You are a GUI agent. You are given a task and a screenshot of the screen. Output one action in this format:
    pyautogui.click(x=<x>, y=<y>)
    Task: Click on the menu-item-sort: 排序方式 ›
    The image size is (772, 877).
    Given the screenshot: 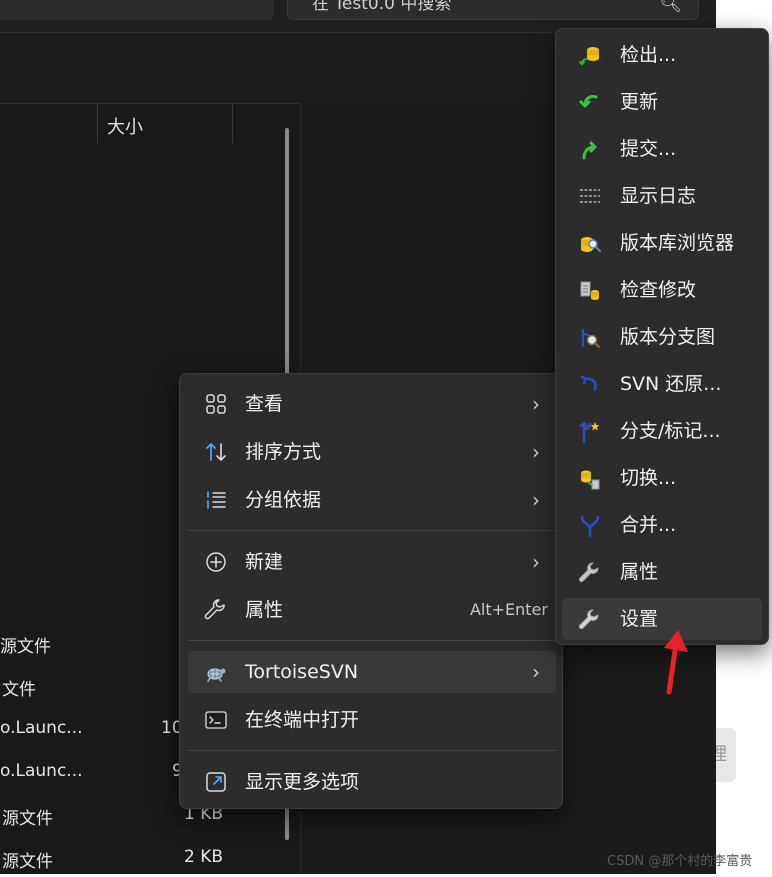 What is the action you would take?
    pyautogui.click(x=372, y=452)
    